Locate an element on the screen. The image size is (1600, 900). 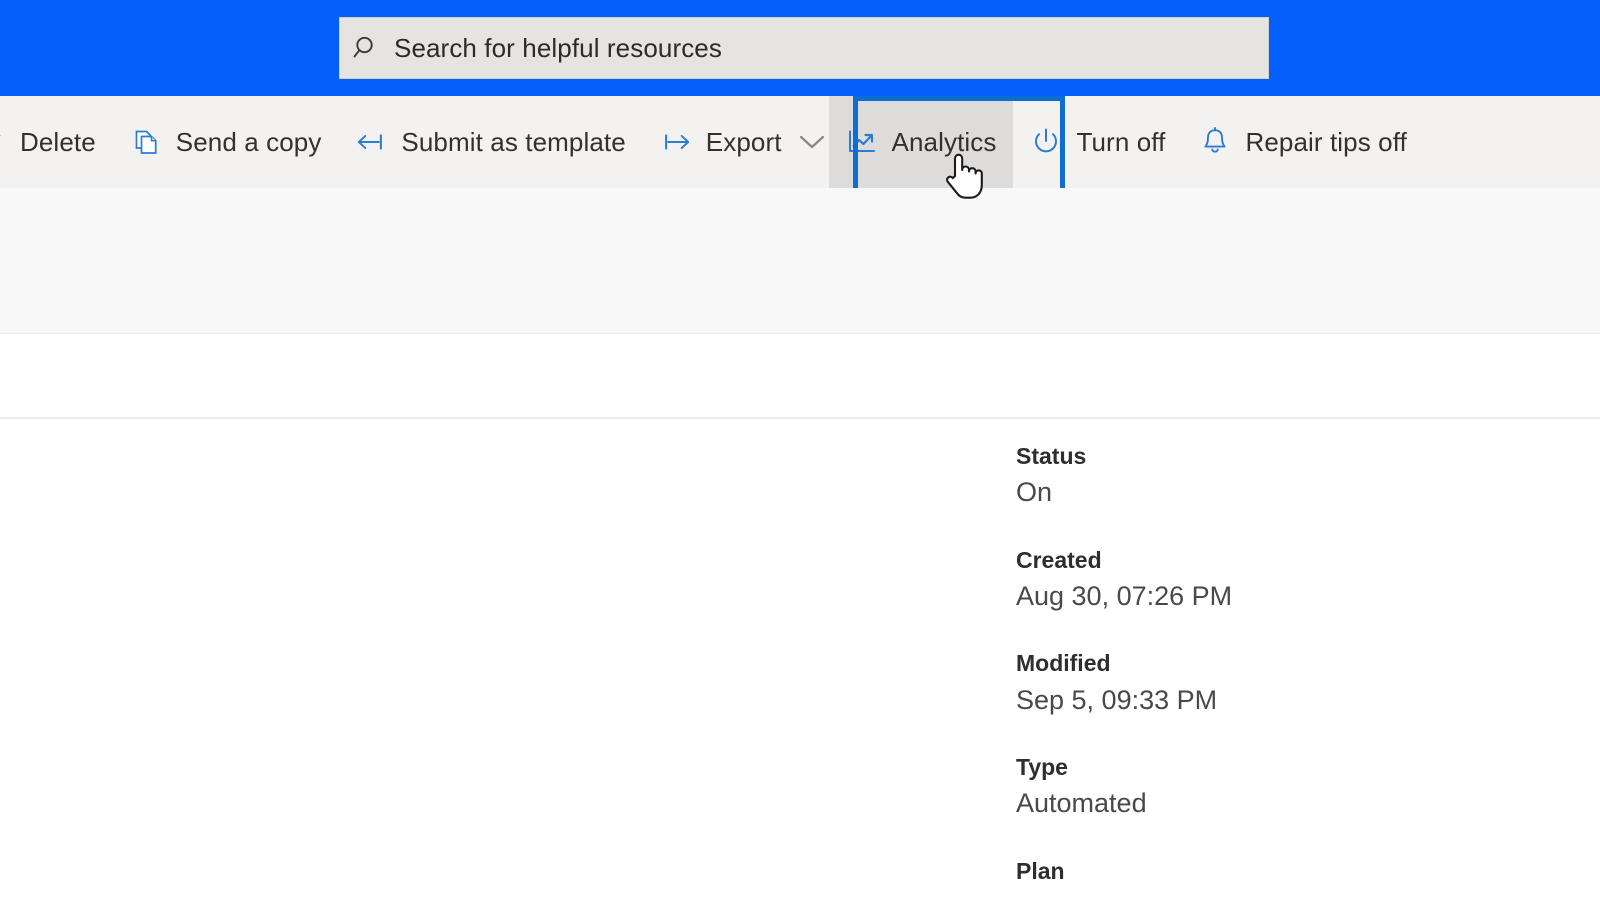
send-a-copy-label: Send a copy is located at coordinates (248, 141).